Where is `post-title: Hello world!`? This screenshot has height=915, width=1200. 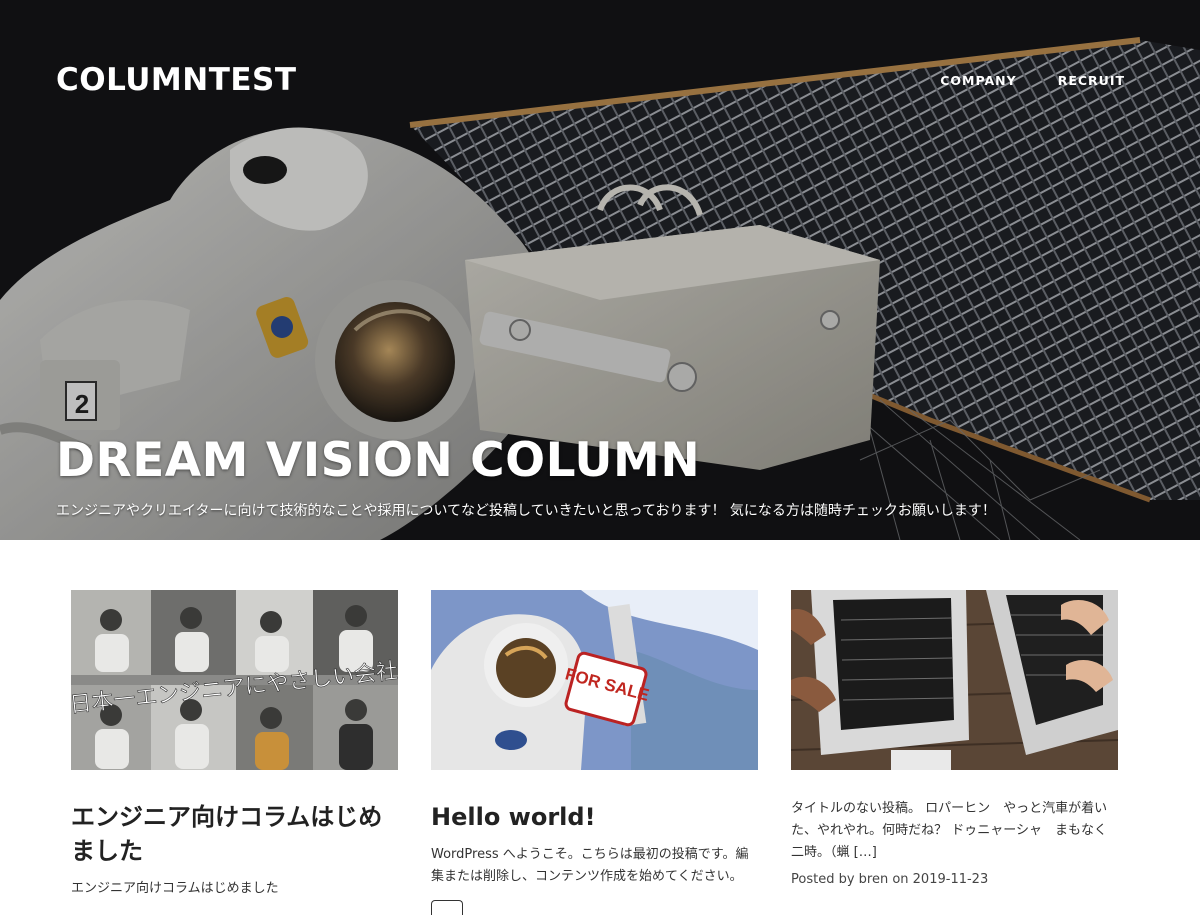
post-title: Hello world! is located at coordinates (594, 817).